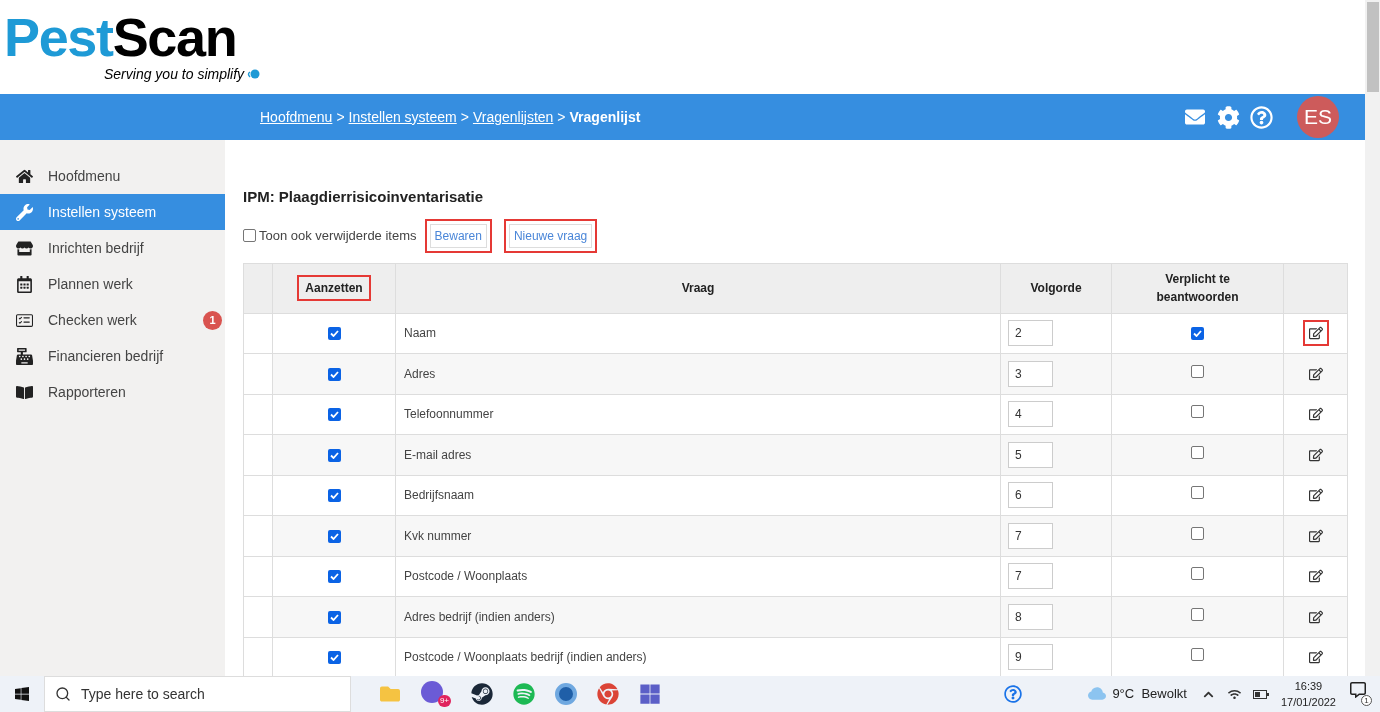 The image size is (1380, 712). What do you see at coordinates (1097, 694) in the screenshot?
I see `cloud-icon` at bounding box center [1097, 694].